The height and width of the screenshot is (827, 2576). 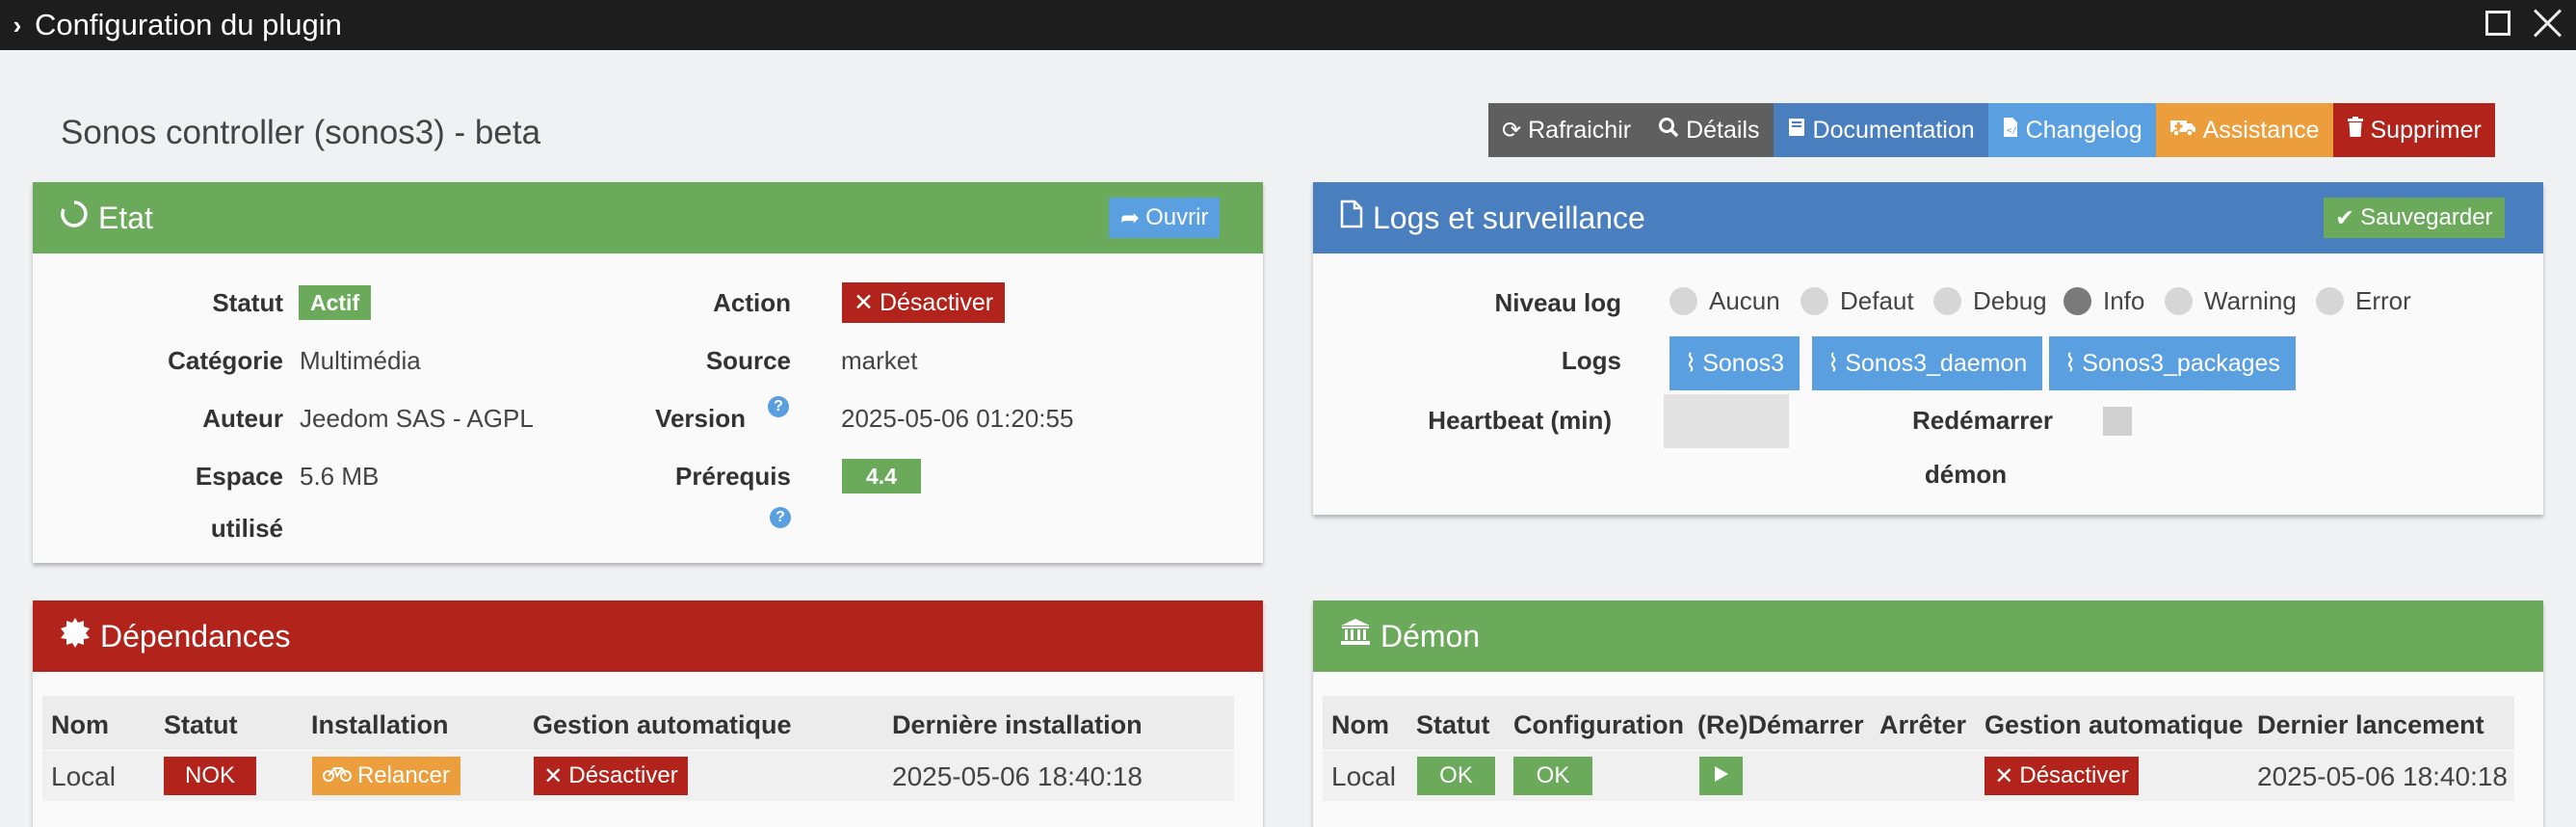 What do you see at coordinates (2173, 363) in the screenshot?
I see `log-file-sonos3-packages: ⌇ Sonos3_packages` at bounding box center [2173, 363].